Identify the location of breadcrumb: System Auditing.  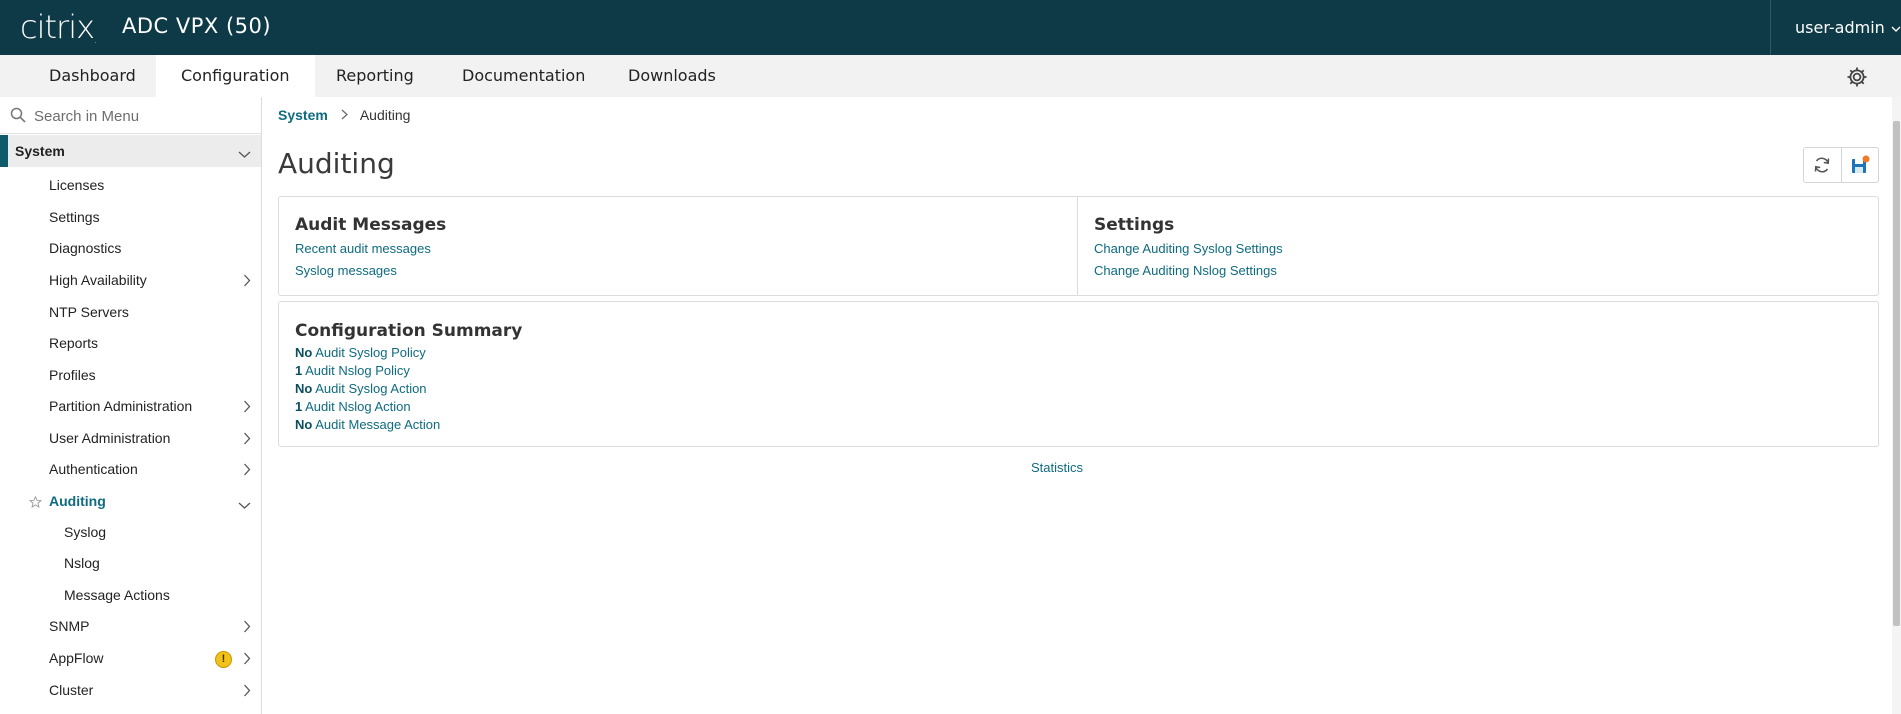
(344, 115).